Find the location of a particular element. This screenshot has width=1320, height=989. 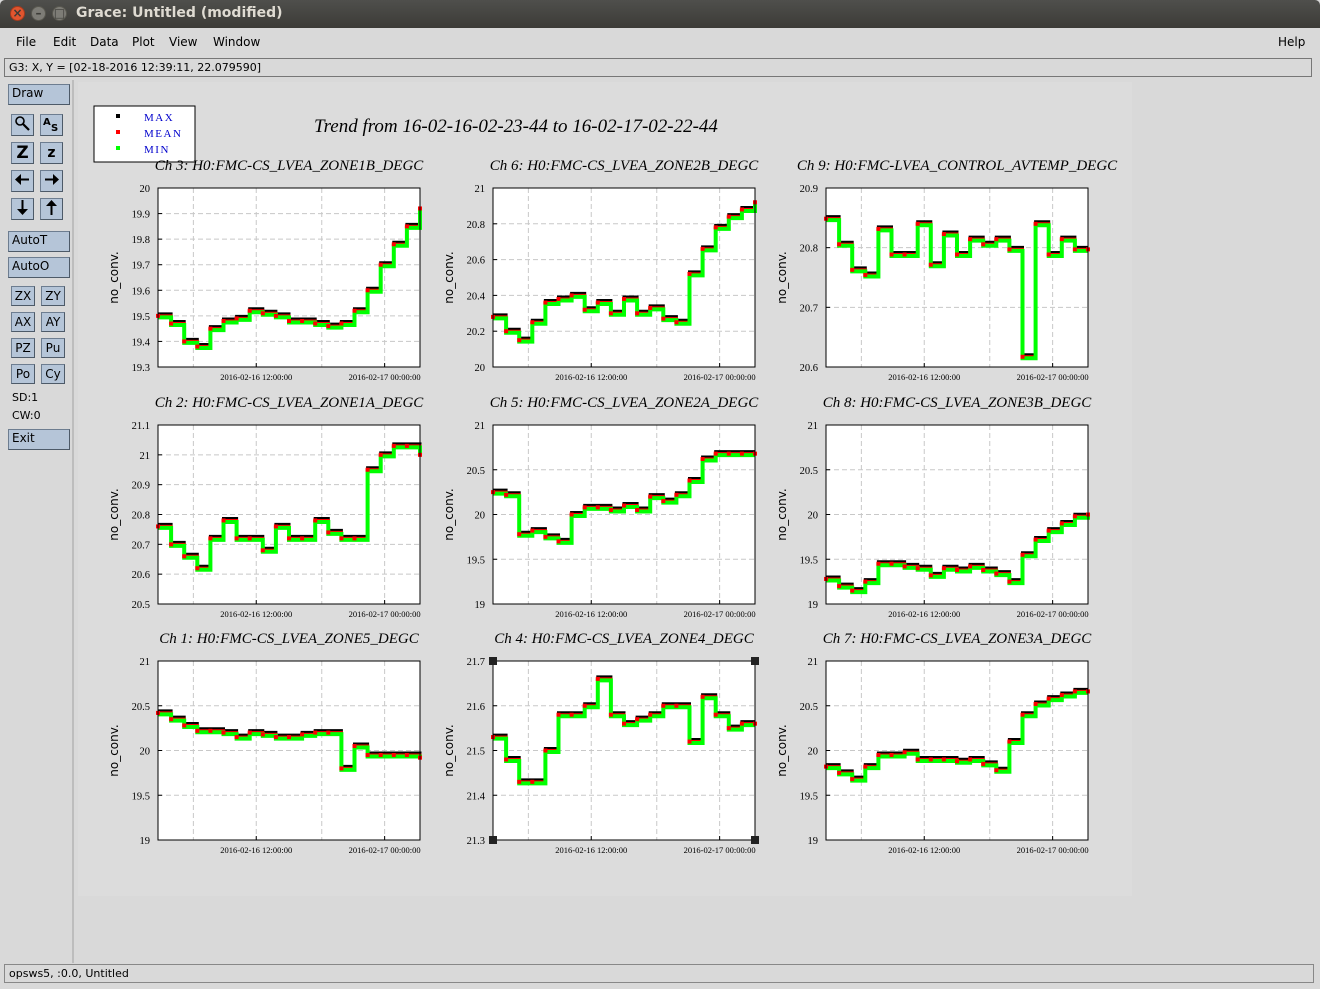

autoscale-text-button: AS is located at coordinates (51, 125).